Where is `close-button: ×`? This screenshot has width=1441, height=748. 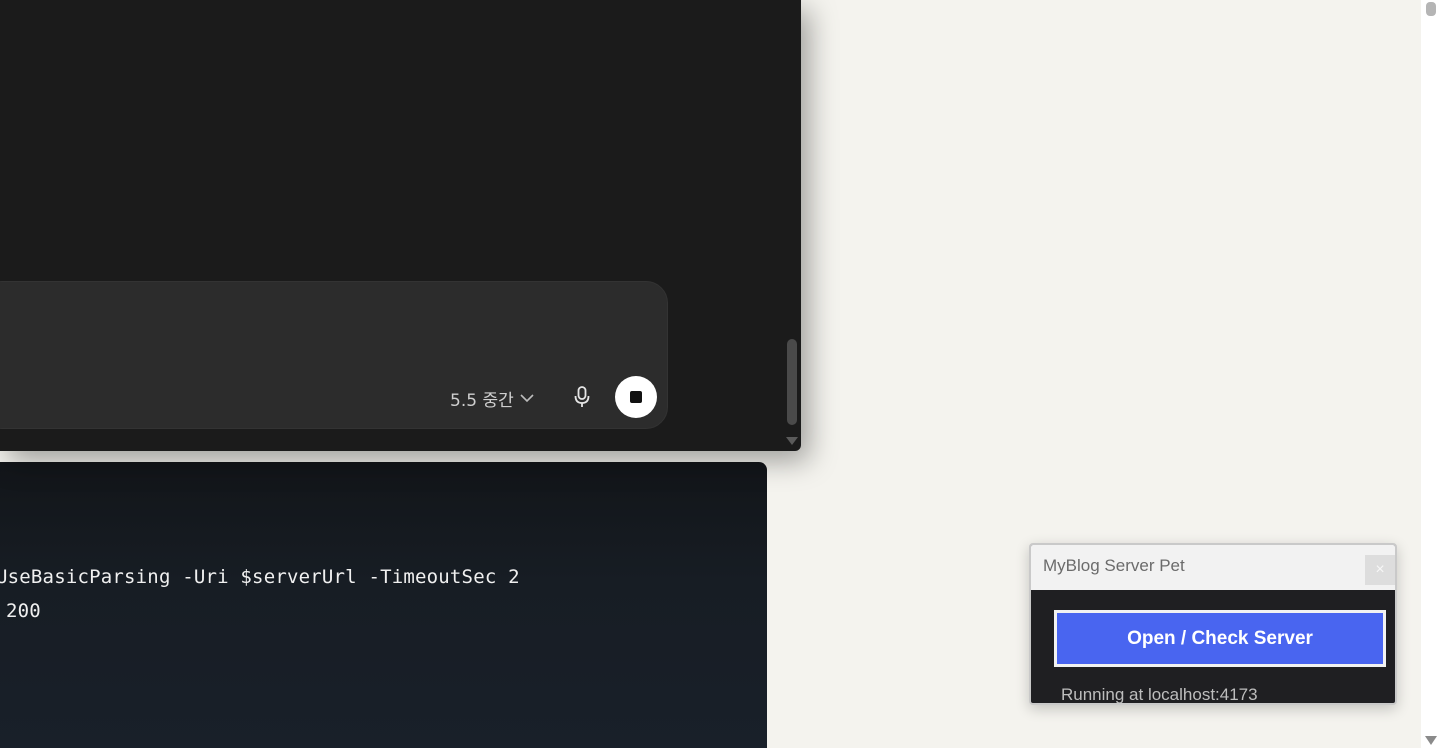
close-button: × is located at coordinates (1380, 570).